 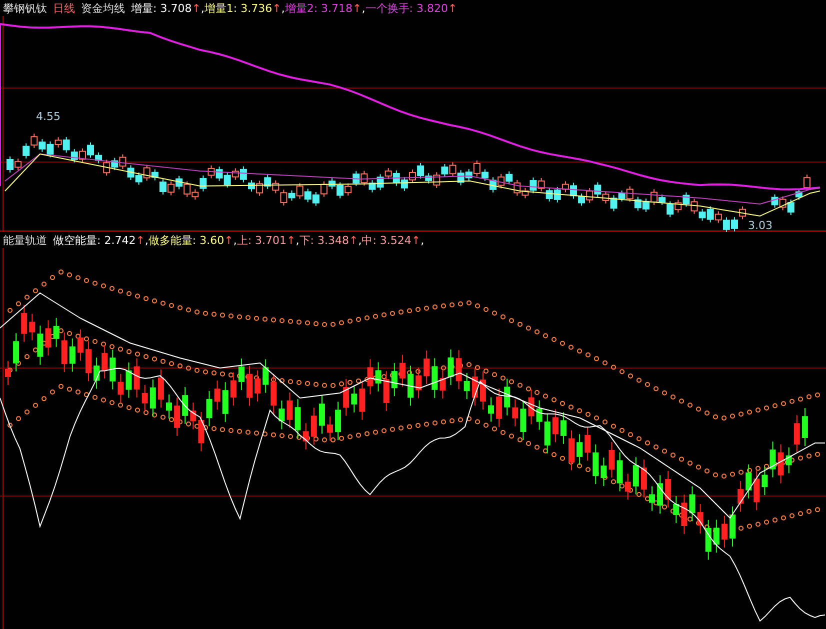 What do you see at coordinates (387, 240) in the screenshot?
I see `indicator-value: 中: 3.524` at bounding box center [387, 240].